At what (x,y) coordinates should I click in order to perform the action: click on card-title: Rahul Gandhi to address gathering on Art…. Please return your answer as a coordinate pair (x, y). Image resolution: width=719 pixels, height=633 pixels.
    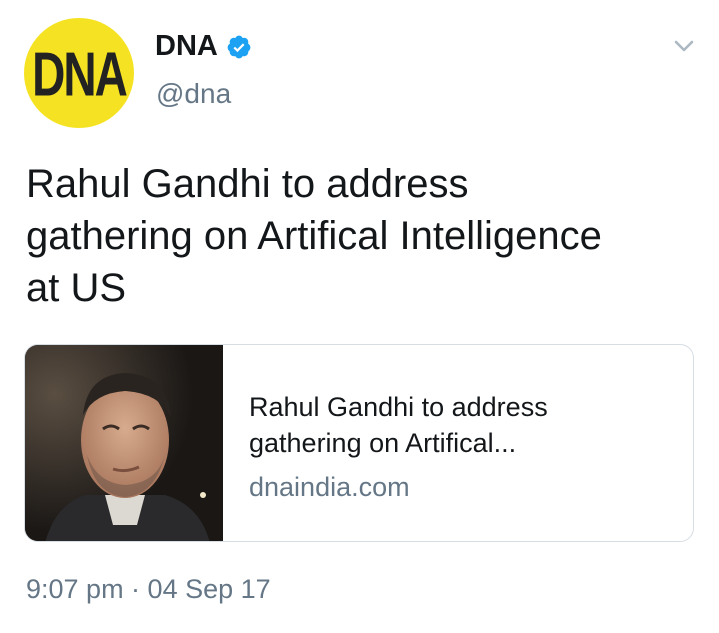
    Looking at the image, I should click on (471, 425).